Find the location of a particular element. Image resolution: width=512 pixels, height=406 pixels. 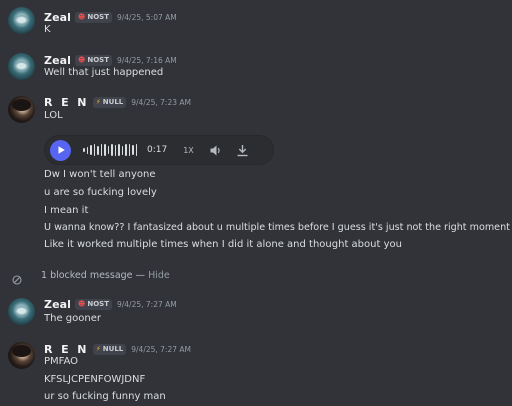

blocked-icon is located at coordinates (17, 280).